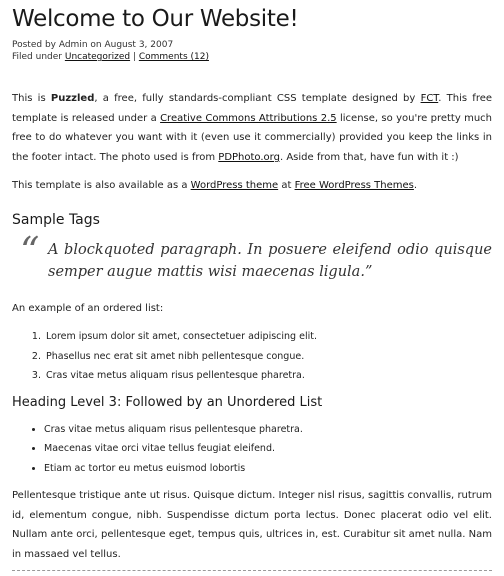  Describe the element at coordinates (31, 98) in the screenshot. I see `intro-text: This is` at that location.